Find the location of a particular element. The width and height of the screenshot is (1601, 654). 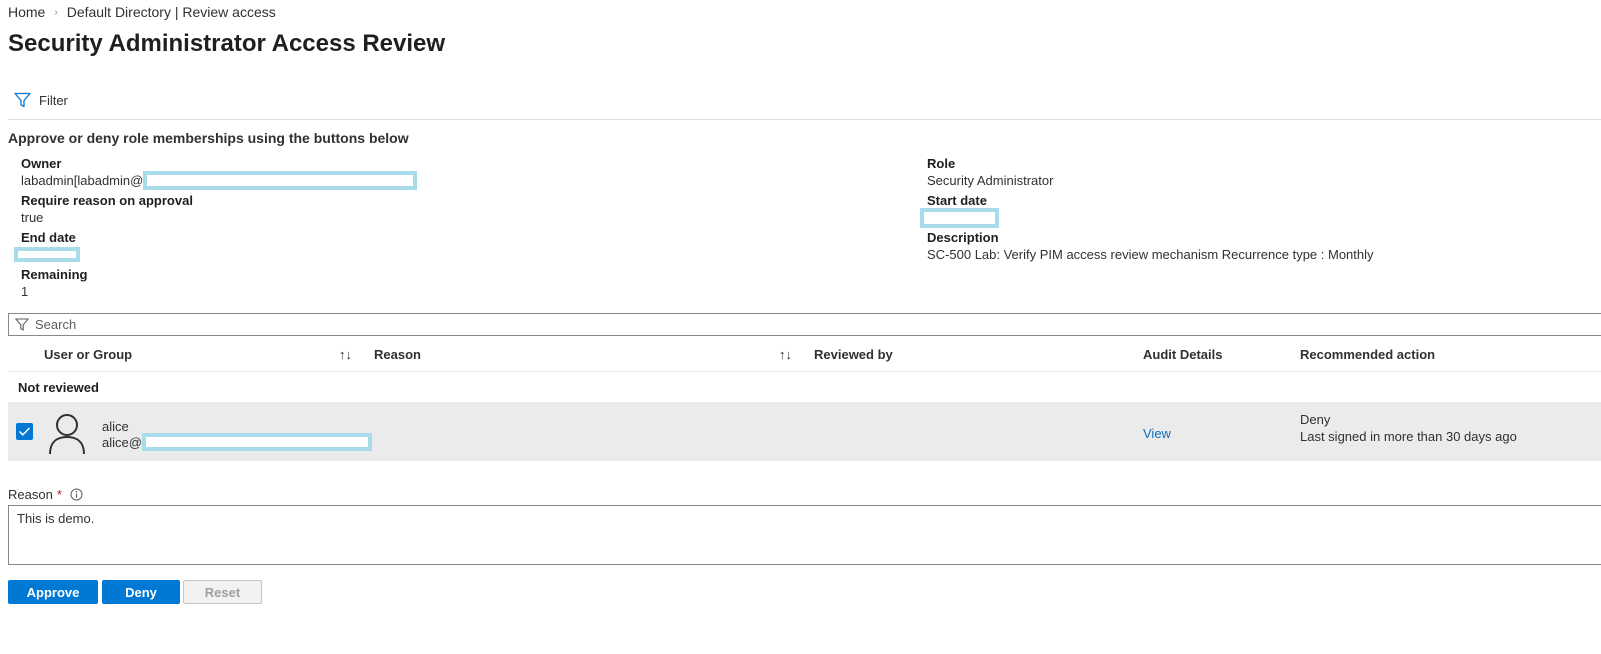

remaining-value: 1 is located at coordinates (25, 291).